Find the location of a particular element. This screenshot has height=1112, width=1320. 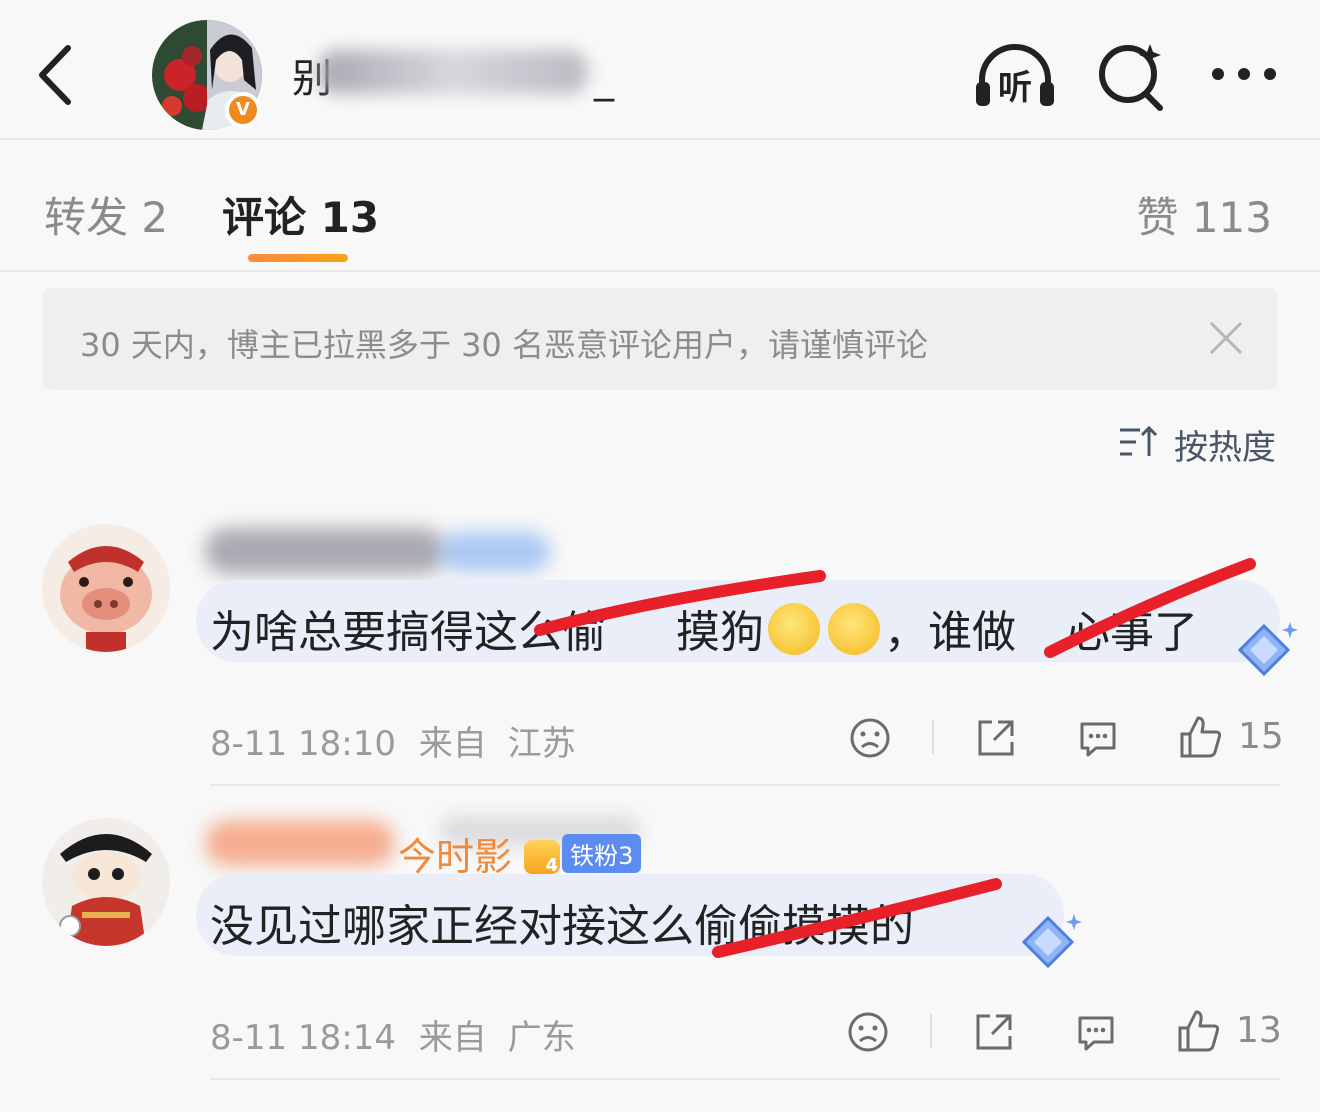

author-name-redaction is located at coordinates (453, 72).